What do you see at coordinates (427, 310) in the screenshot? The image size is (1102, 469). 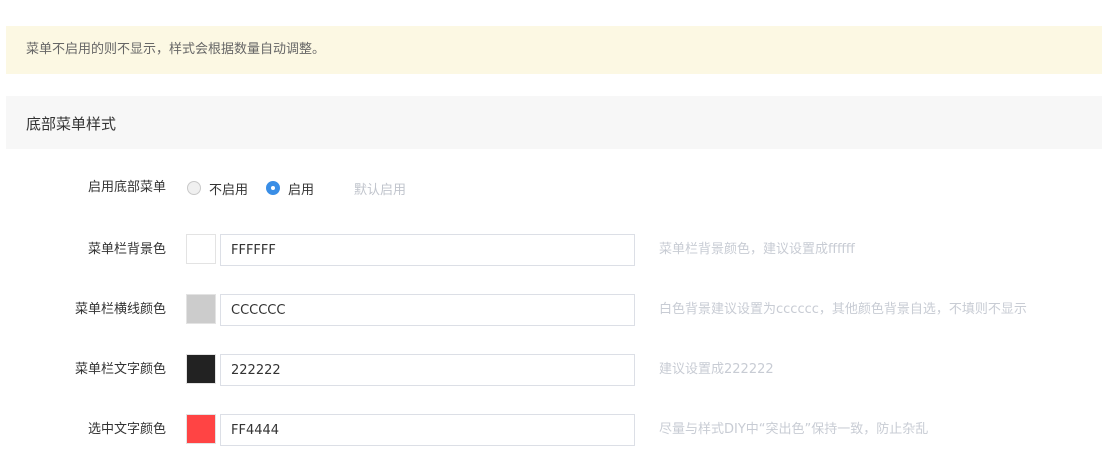 I see `line-color-input` at bounding box center [427, 310].